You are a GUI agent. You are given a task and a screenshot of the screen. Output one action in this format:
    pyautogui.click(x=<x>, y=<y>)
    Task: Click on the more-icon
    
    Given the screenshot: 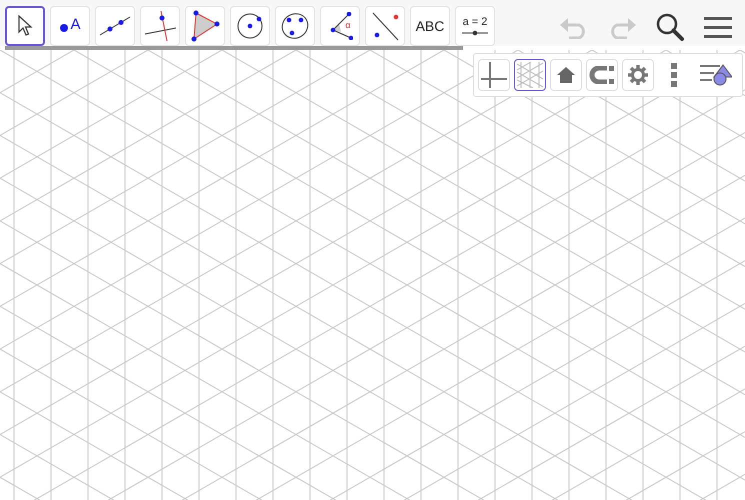 What is the action you would take?
    pyautogui.click(x=674, y=75)
    